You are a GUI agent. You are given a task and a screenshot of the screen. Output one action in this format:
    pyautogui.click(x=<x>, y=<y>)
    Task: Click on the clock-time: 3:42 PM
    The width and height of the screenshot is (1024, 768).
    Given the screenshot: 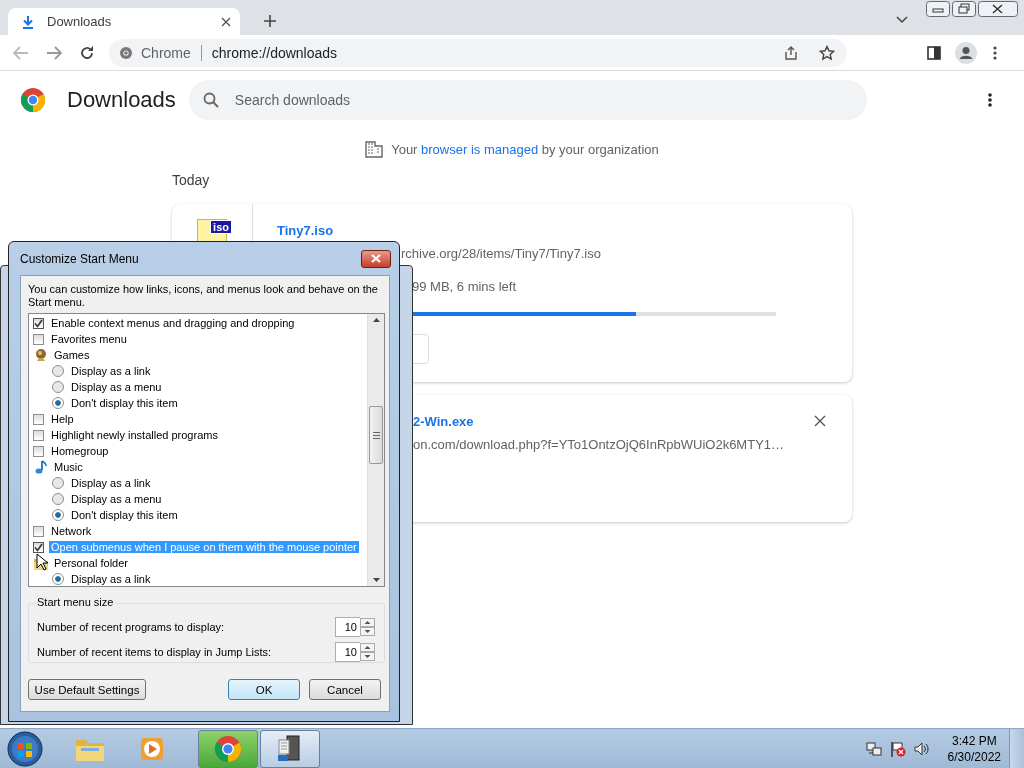 What is the action you would take?
    pyautogui.click(x=974, y=740)
    